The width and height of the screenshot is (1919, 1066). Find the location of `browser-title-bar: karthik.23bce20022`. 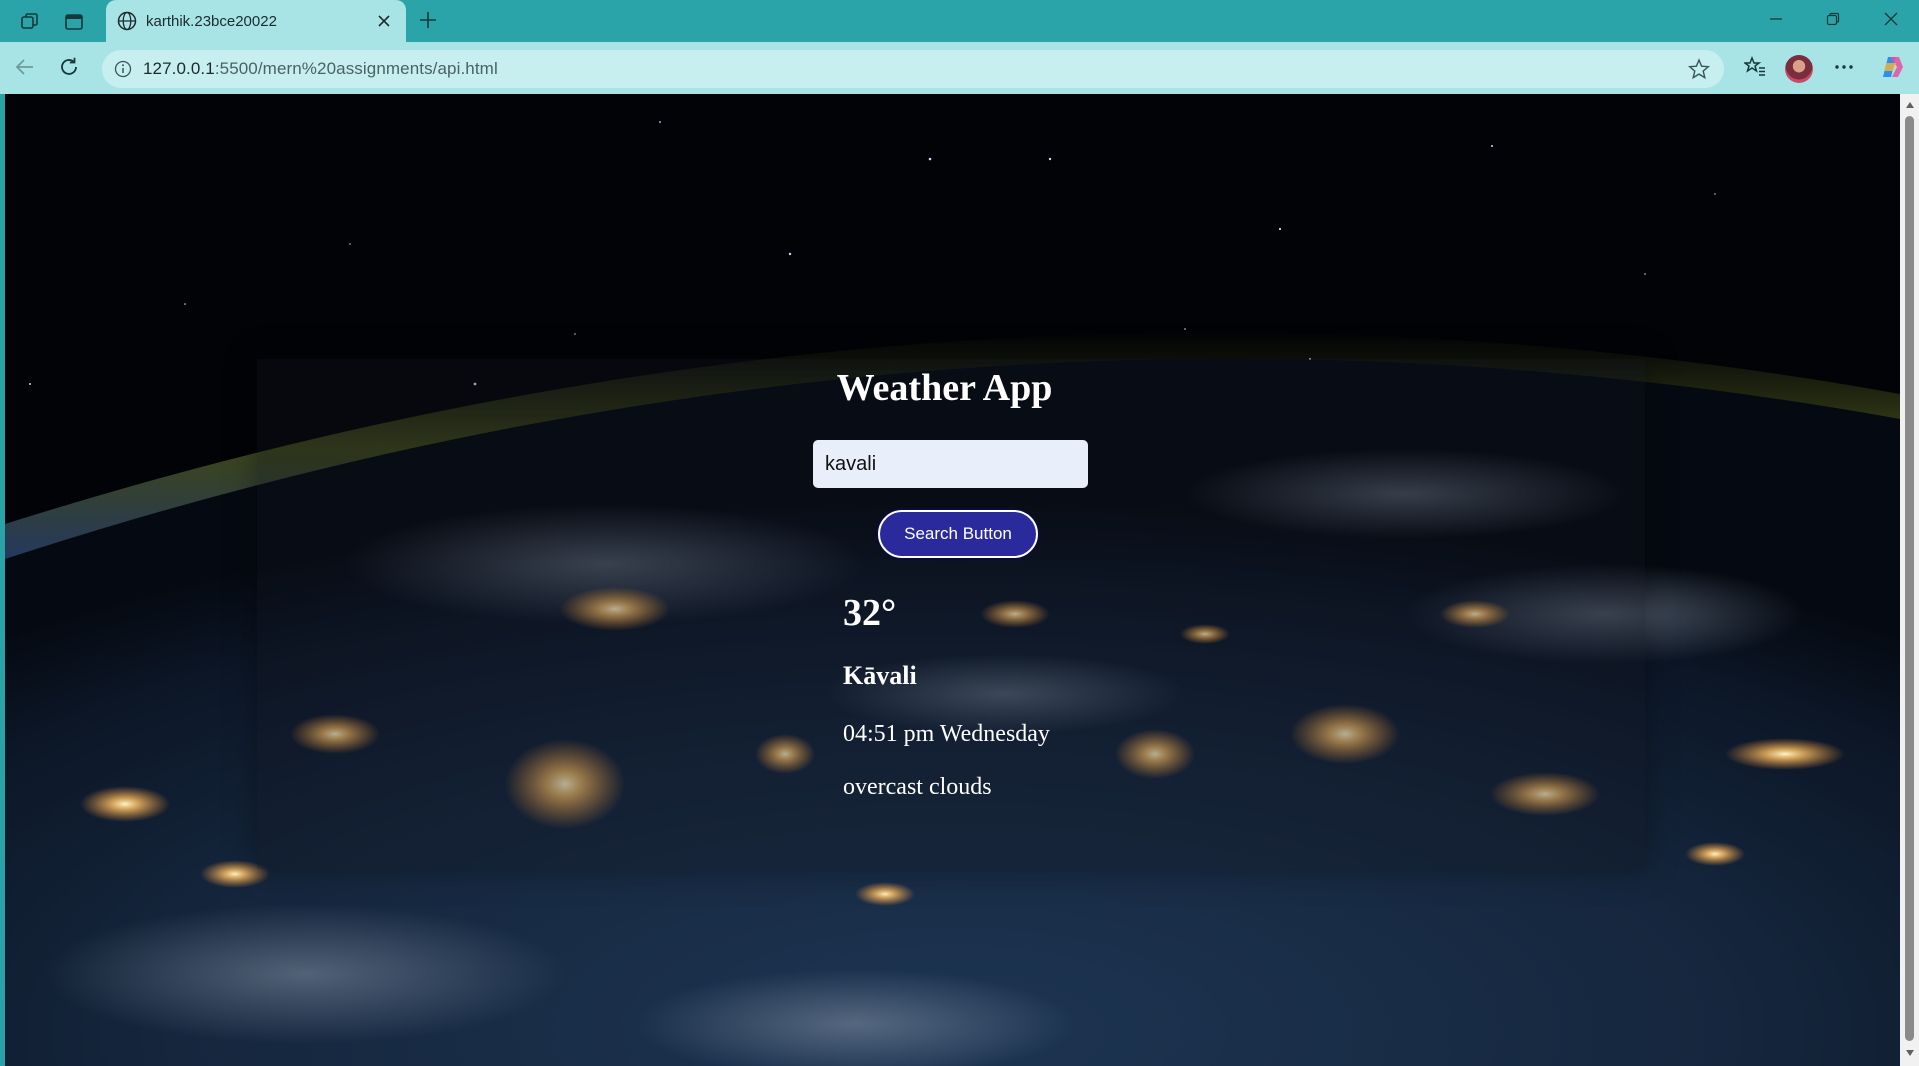

browser-title-bar: karthik.23bce20022 is located at coordinates (959, 21).